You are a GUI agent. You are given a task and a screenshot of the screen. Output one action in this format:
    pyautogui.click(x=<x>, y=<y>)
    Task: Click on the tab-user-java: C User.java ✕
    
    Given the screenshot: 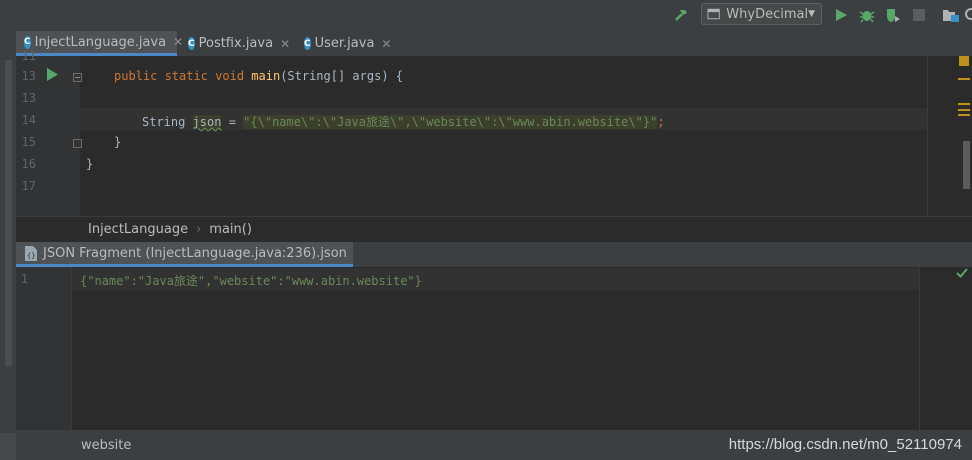 What is the action you would take?
    pyautogui.click(x=346, y=43)
    